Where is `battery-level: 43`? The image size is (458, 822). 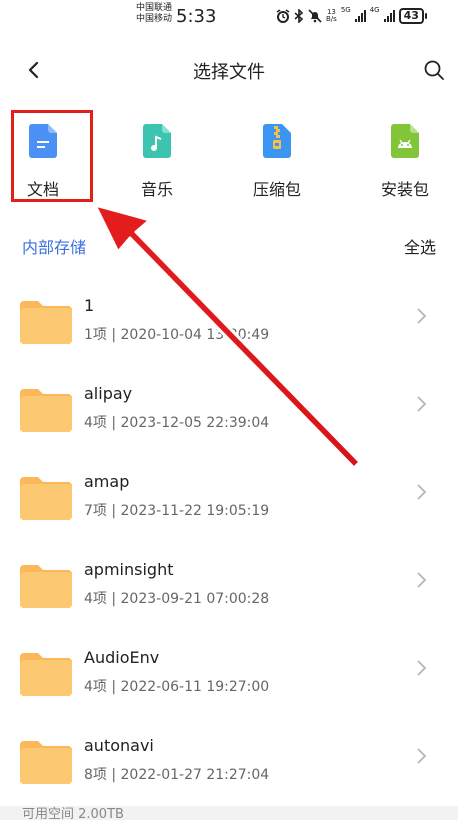 battery-level: 43 is located at coordinates (411, 16).